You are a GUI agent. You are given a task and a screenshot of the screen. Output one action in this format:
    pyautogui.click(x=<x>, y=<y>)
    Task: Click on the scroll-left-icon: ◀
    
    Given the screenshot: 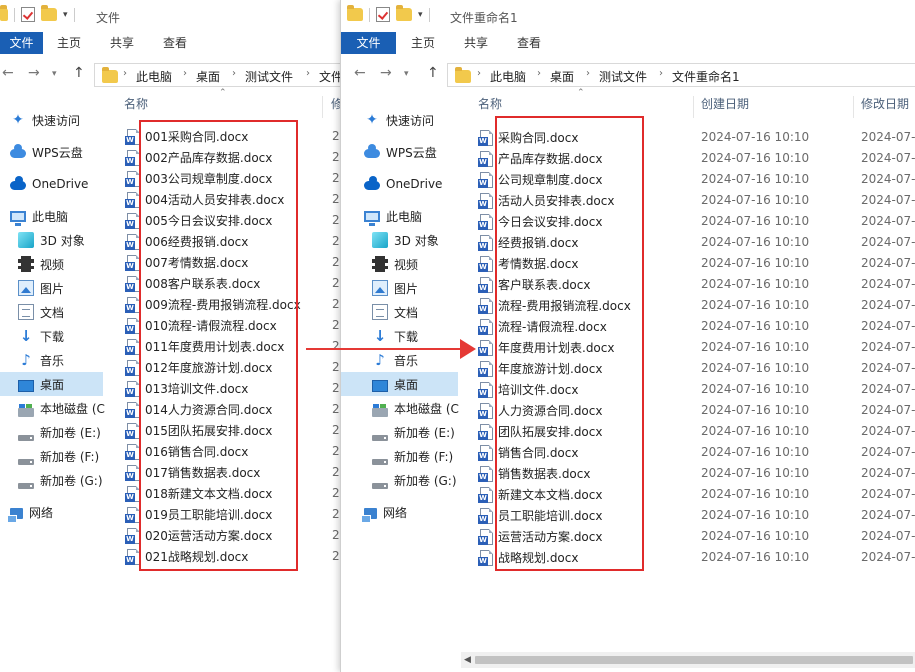 What is the action you would take?
    pyautogui.click(x=467, y=660)
    